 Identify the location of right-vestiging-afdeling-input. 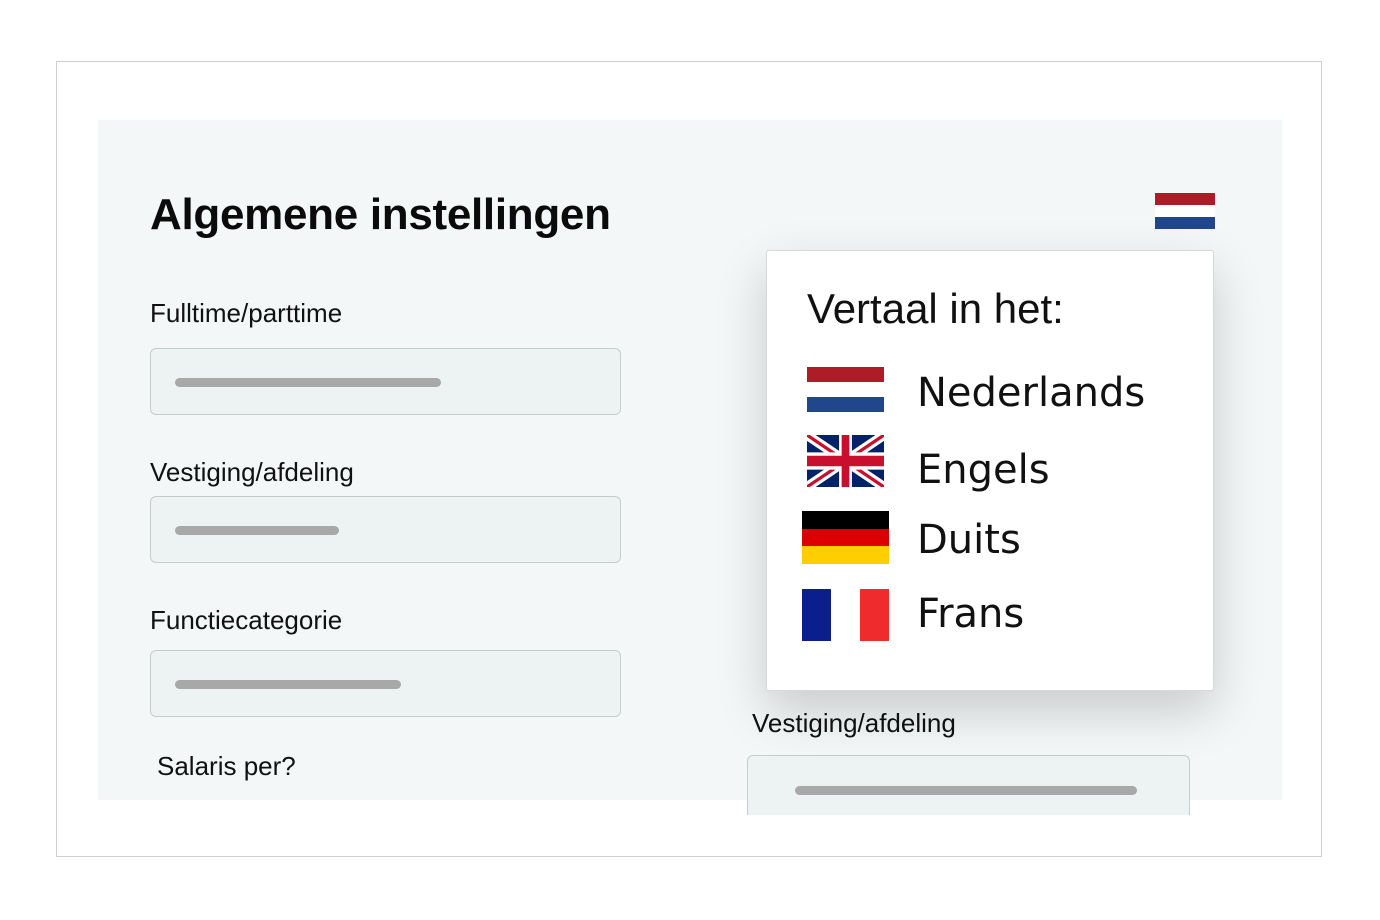
(968, 785).